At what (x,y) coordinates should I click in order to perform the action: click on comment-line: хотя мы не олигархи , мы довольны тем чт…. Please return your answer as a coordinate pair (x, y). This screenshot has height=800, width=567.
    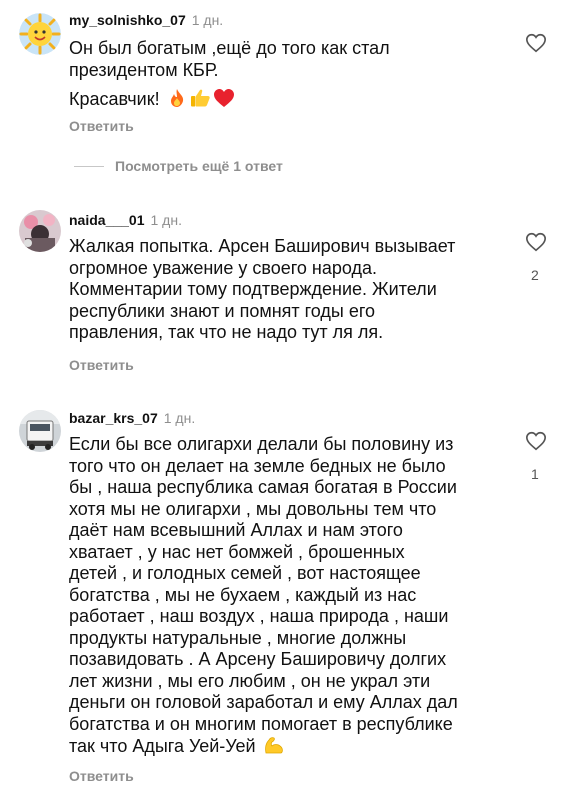
    Looking at the image, I should click on (253, 508).